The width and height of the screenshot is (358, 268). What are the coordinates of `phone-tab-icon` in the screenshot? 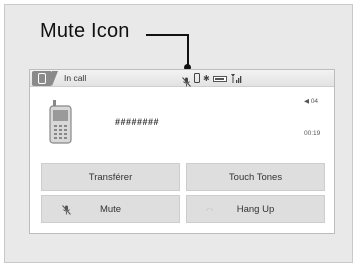 It's located at (42, 78).